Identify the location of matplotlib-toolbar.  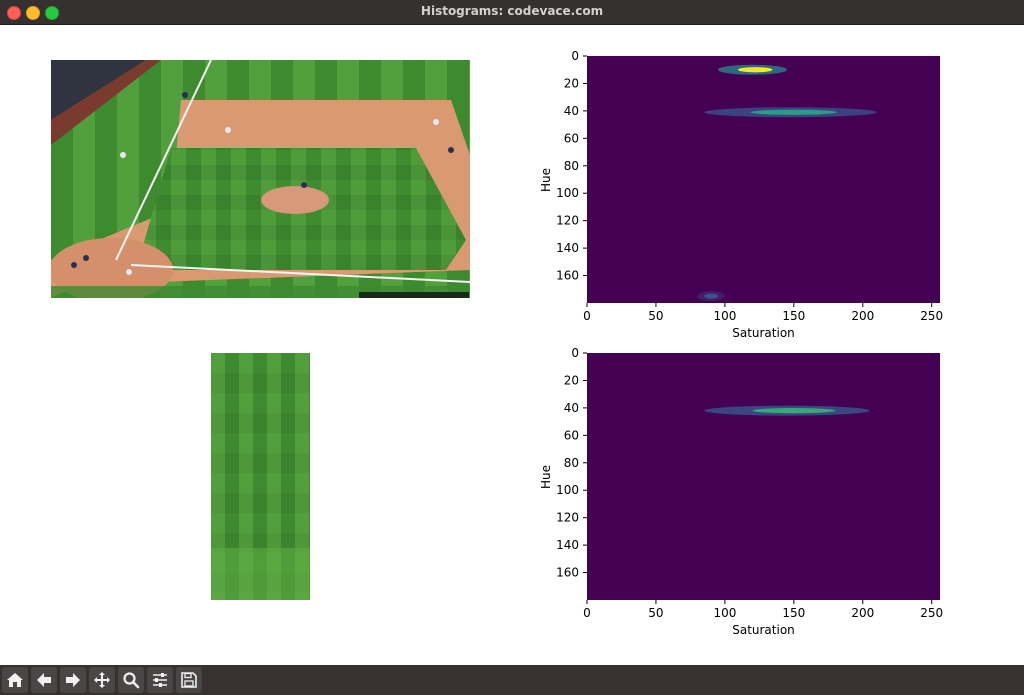
(512, 680).